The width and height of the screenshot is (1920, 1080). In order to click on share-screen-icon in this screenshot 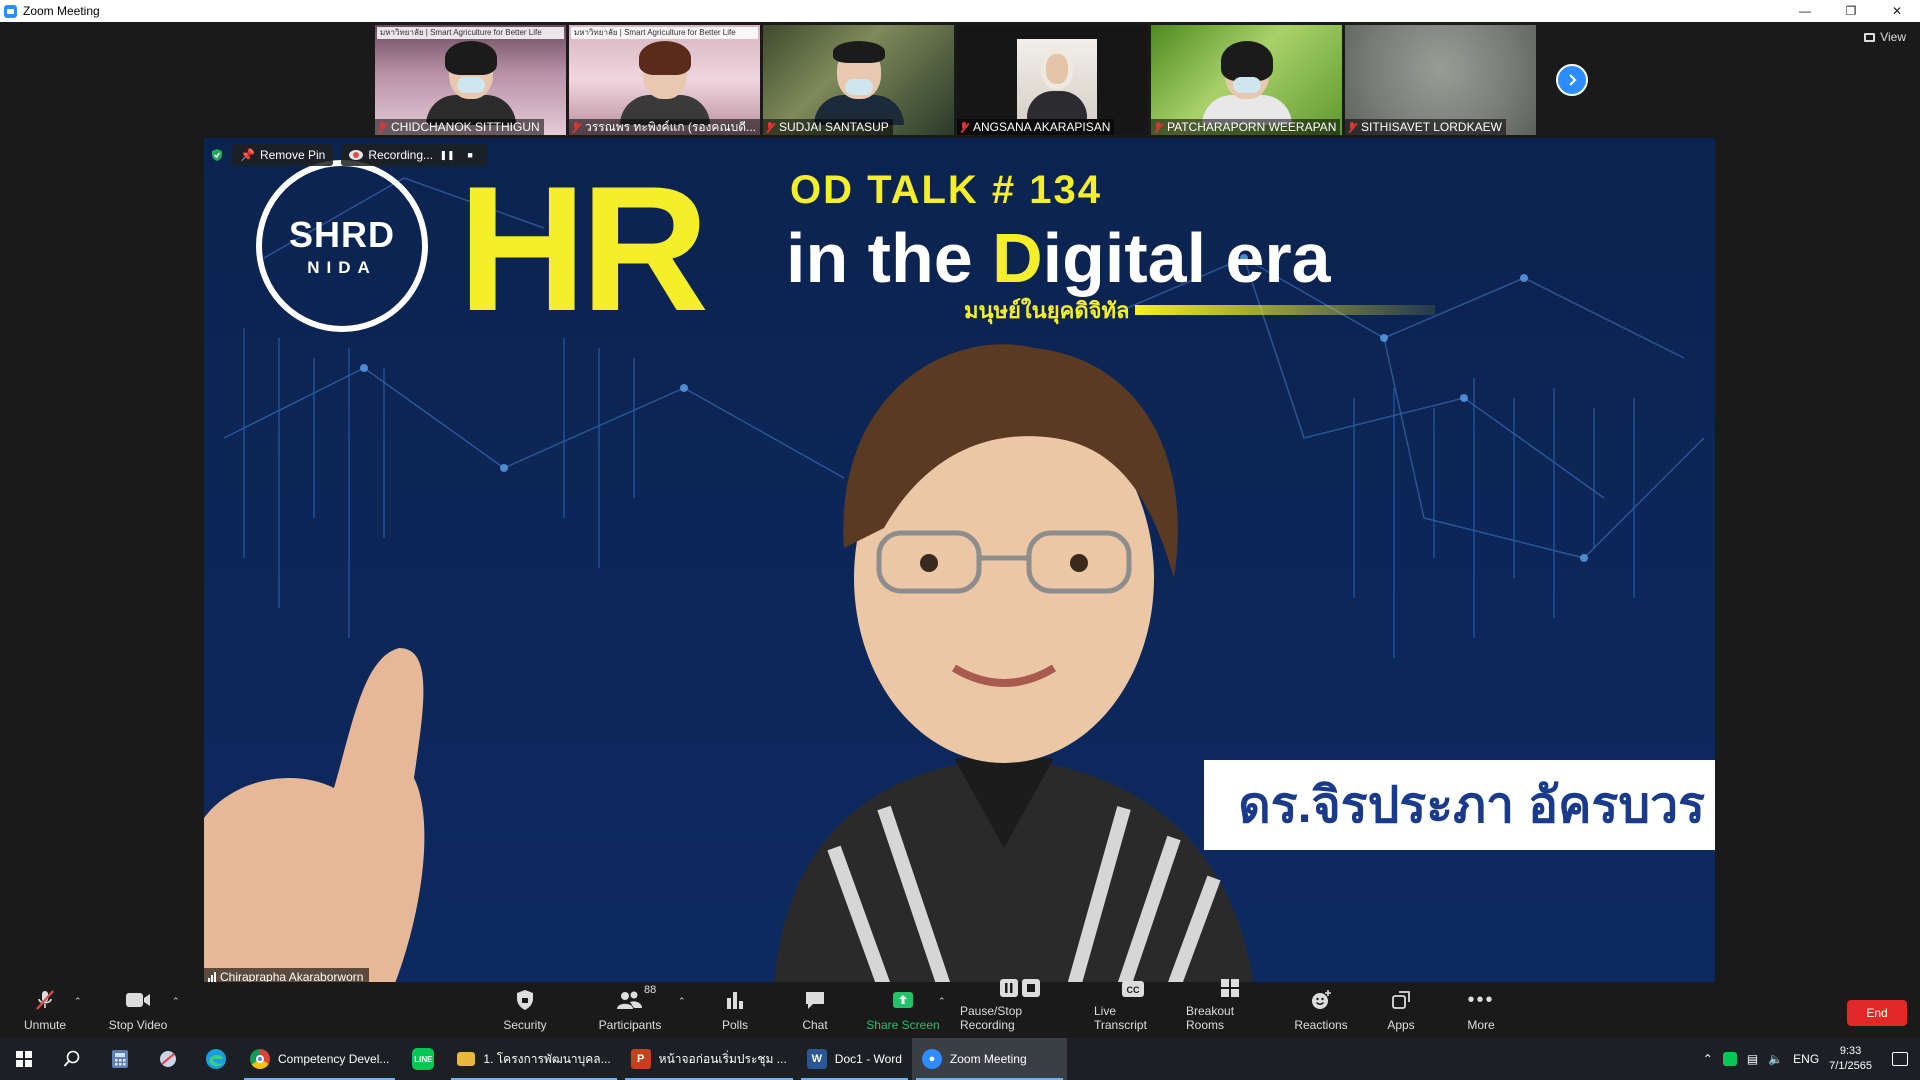, I will do `click(903, 1000)`.